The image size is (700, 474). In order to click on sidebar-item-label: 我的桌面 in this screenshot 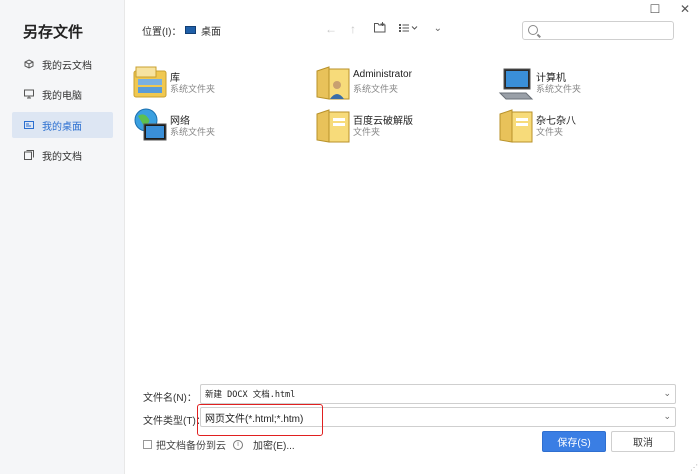, I will do `click(62, 127)`.